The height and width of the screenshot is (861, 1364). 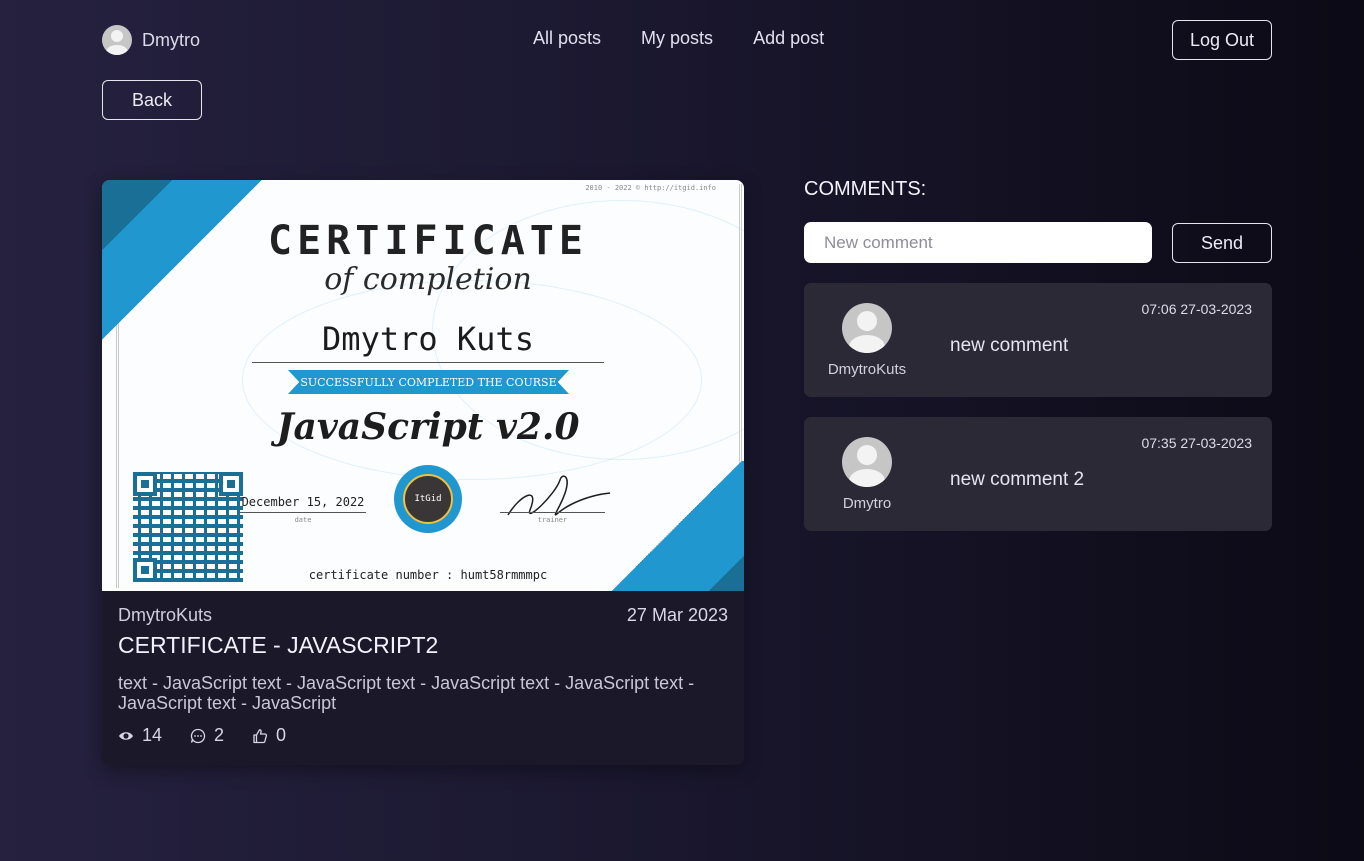 I want to click on eye-icon, so click(x=126, y=735).